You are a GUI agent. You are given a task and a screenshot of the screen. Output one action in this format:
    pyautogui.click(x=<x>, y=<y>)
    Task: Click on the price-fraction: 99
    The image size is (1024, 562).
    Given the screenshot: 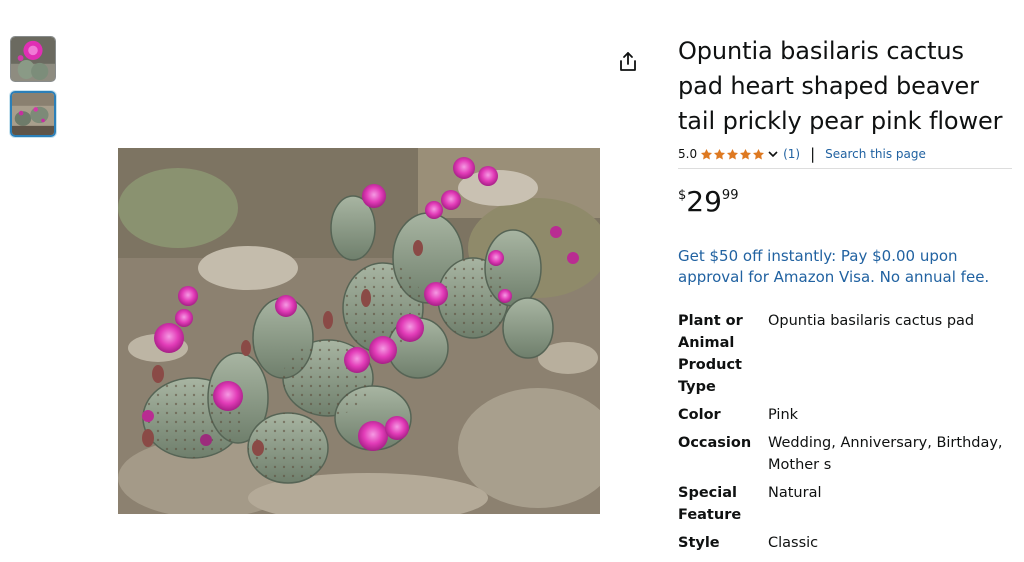 What is the action you would take?
    pyautogui.click(x=730, y=195)
    